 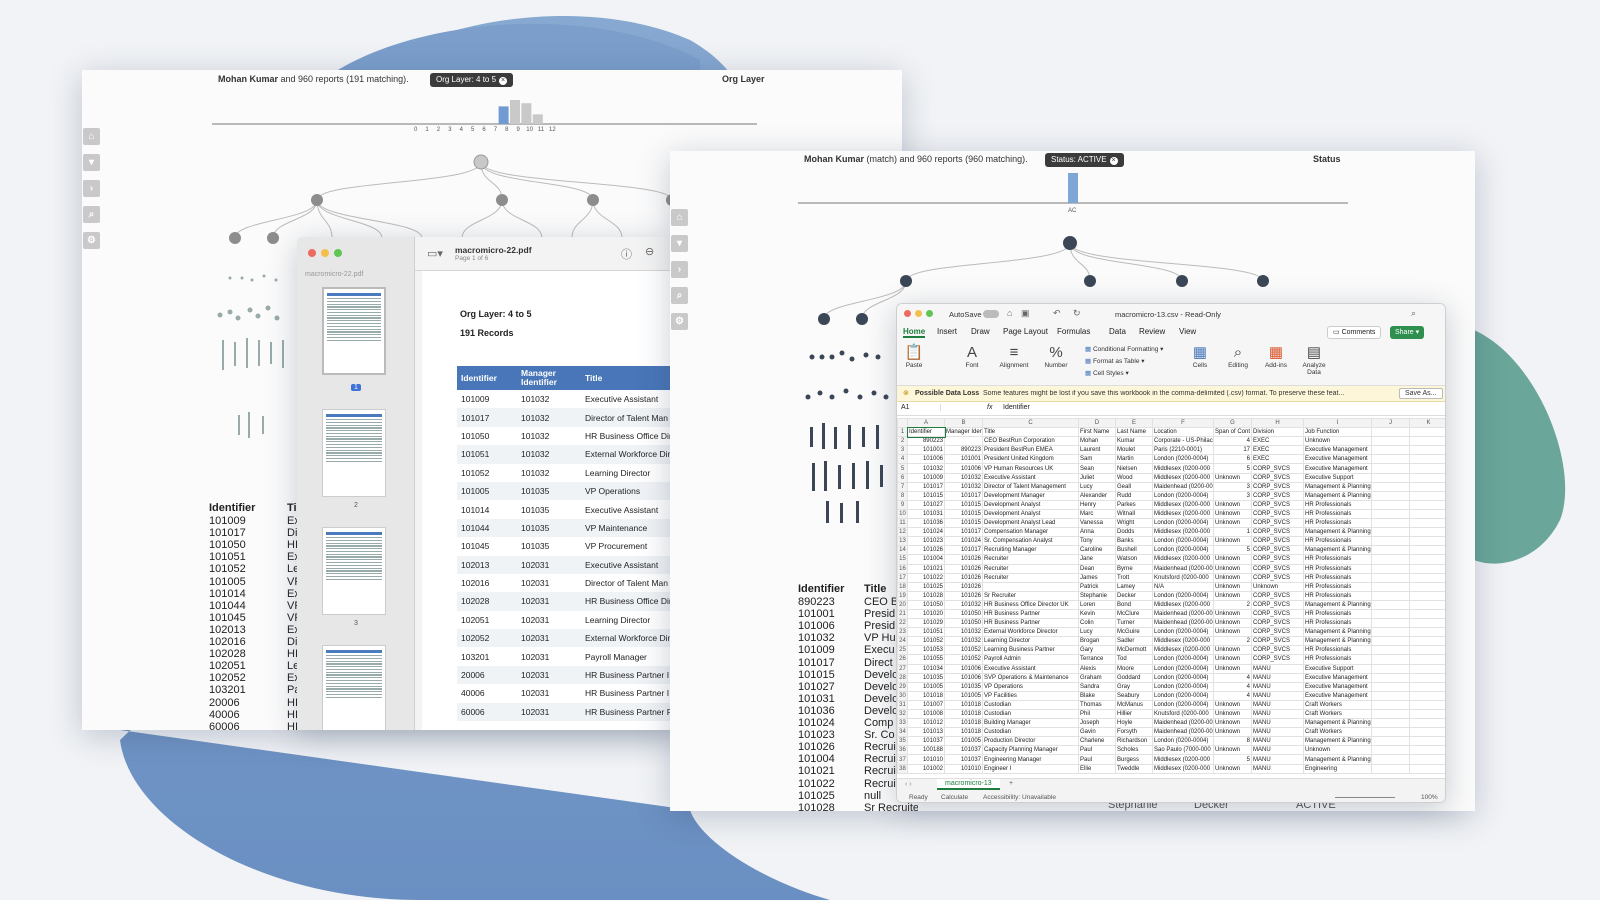 What do you see at coordinates (926, 641) in the screenshot?
I see `grid-cell: 101052` at bounding box center [926, 641].